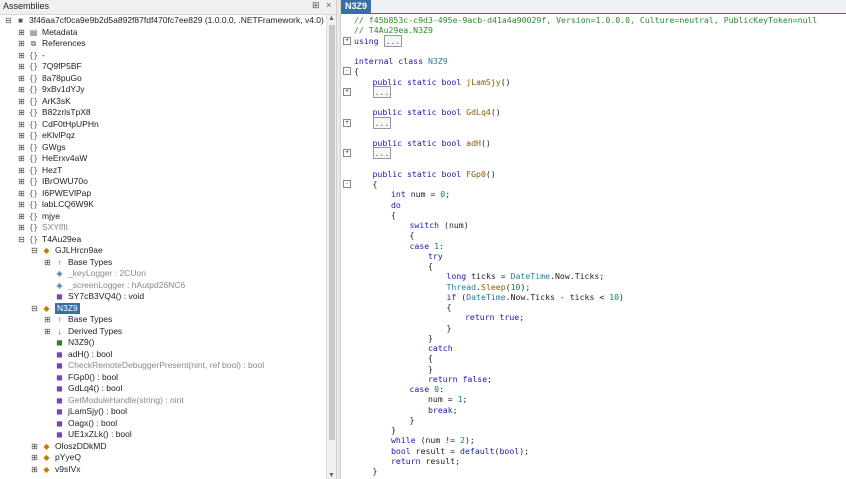  What do you see at coordinates (163, 297) in the screenshot?
I see `tree-node: ◼ SY7cB3VQ4() : void` at bounding box center [163, 297].